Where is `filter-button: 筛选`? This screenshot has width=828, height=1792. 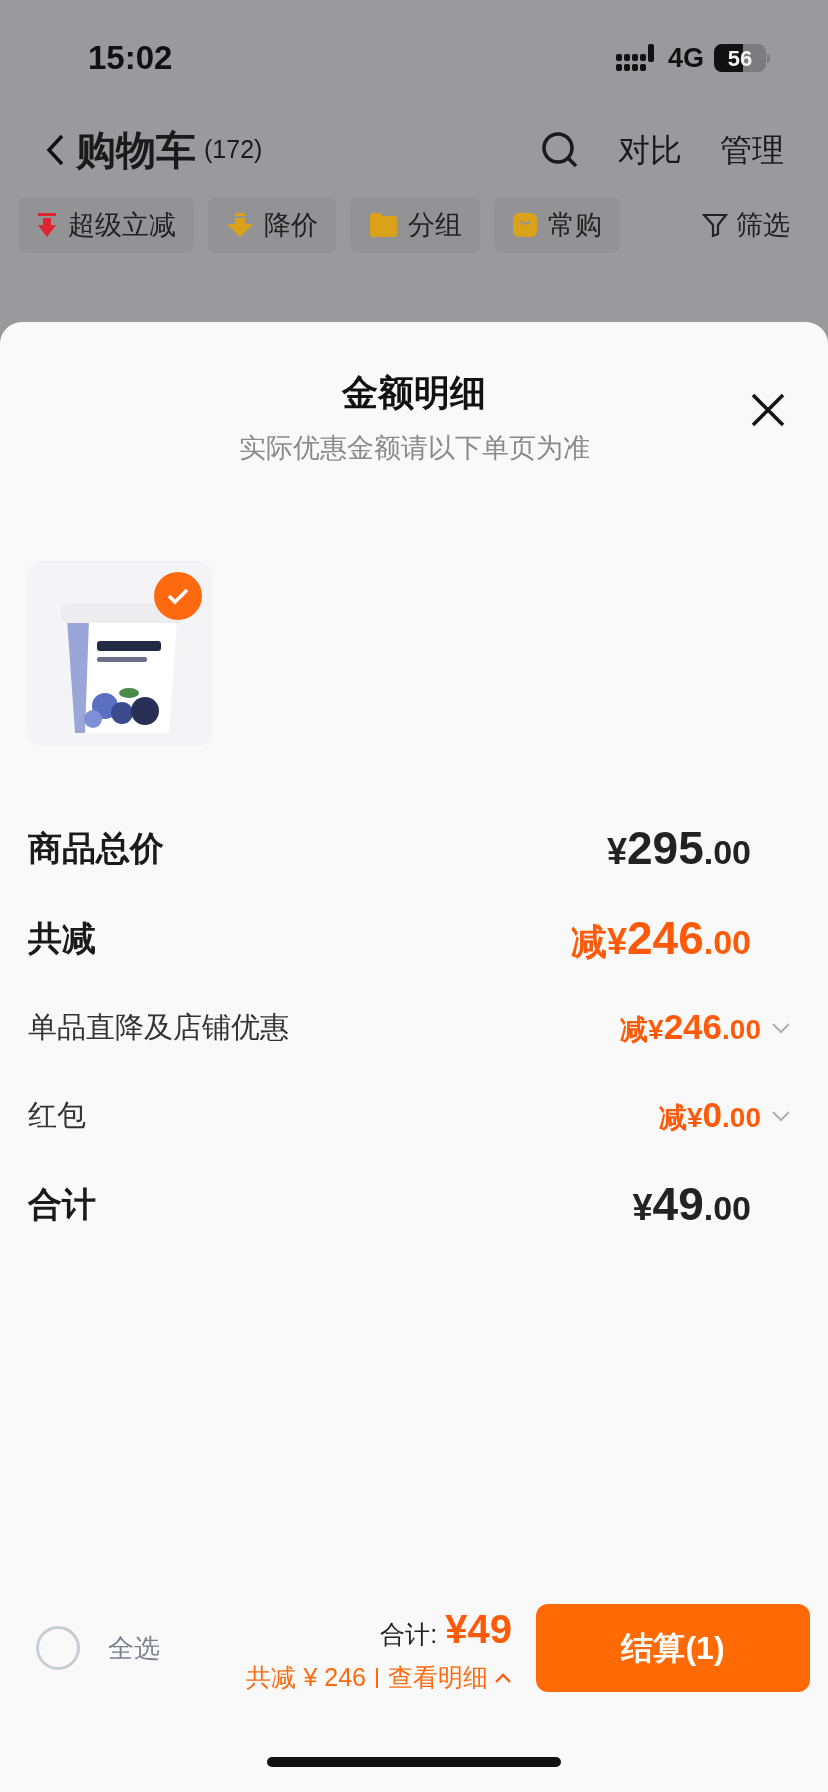 filter-button: 筛选 is located at coordinates (746, 225).